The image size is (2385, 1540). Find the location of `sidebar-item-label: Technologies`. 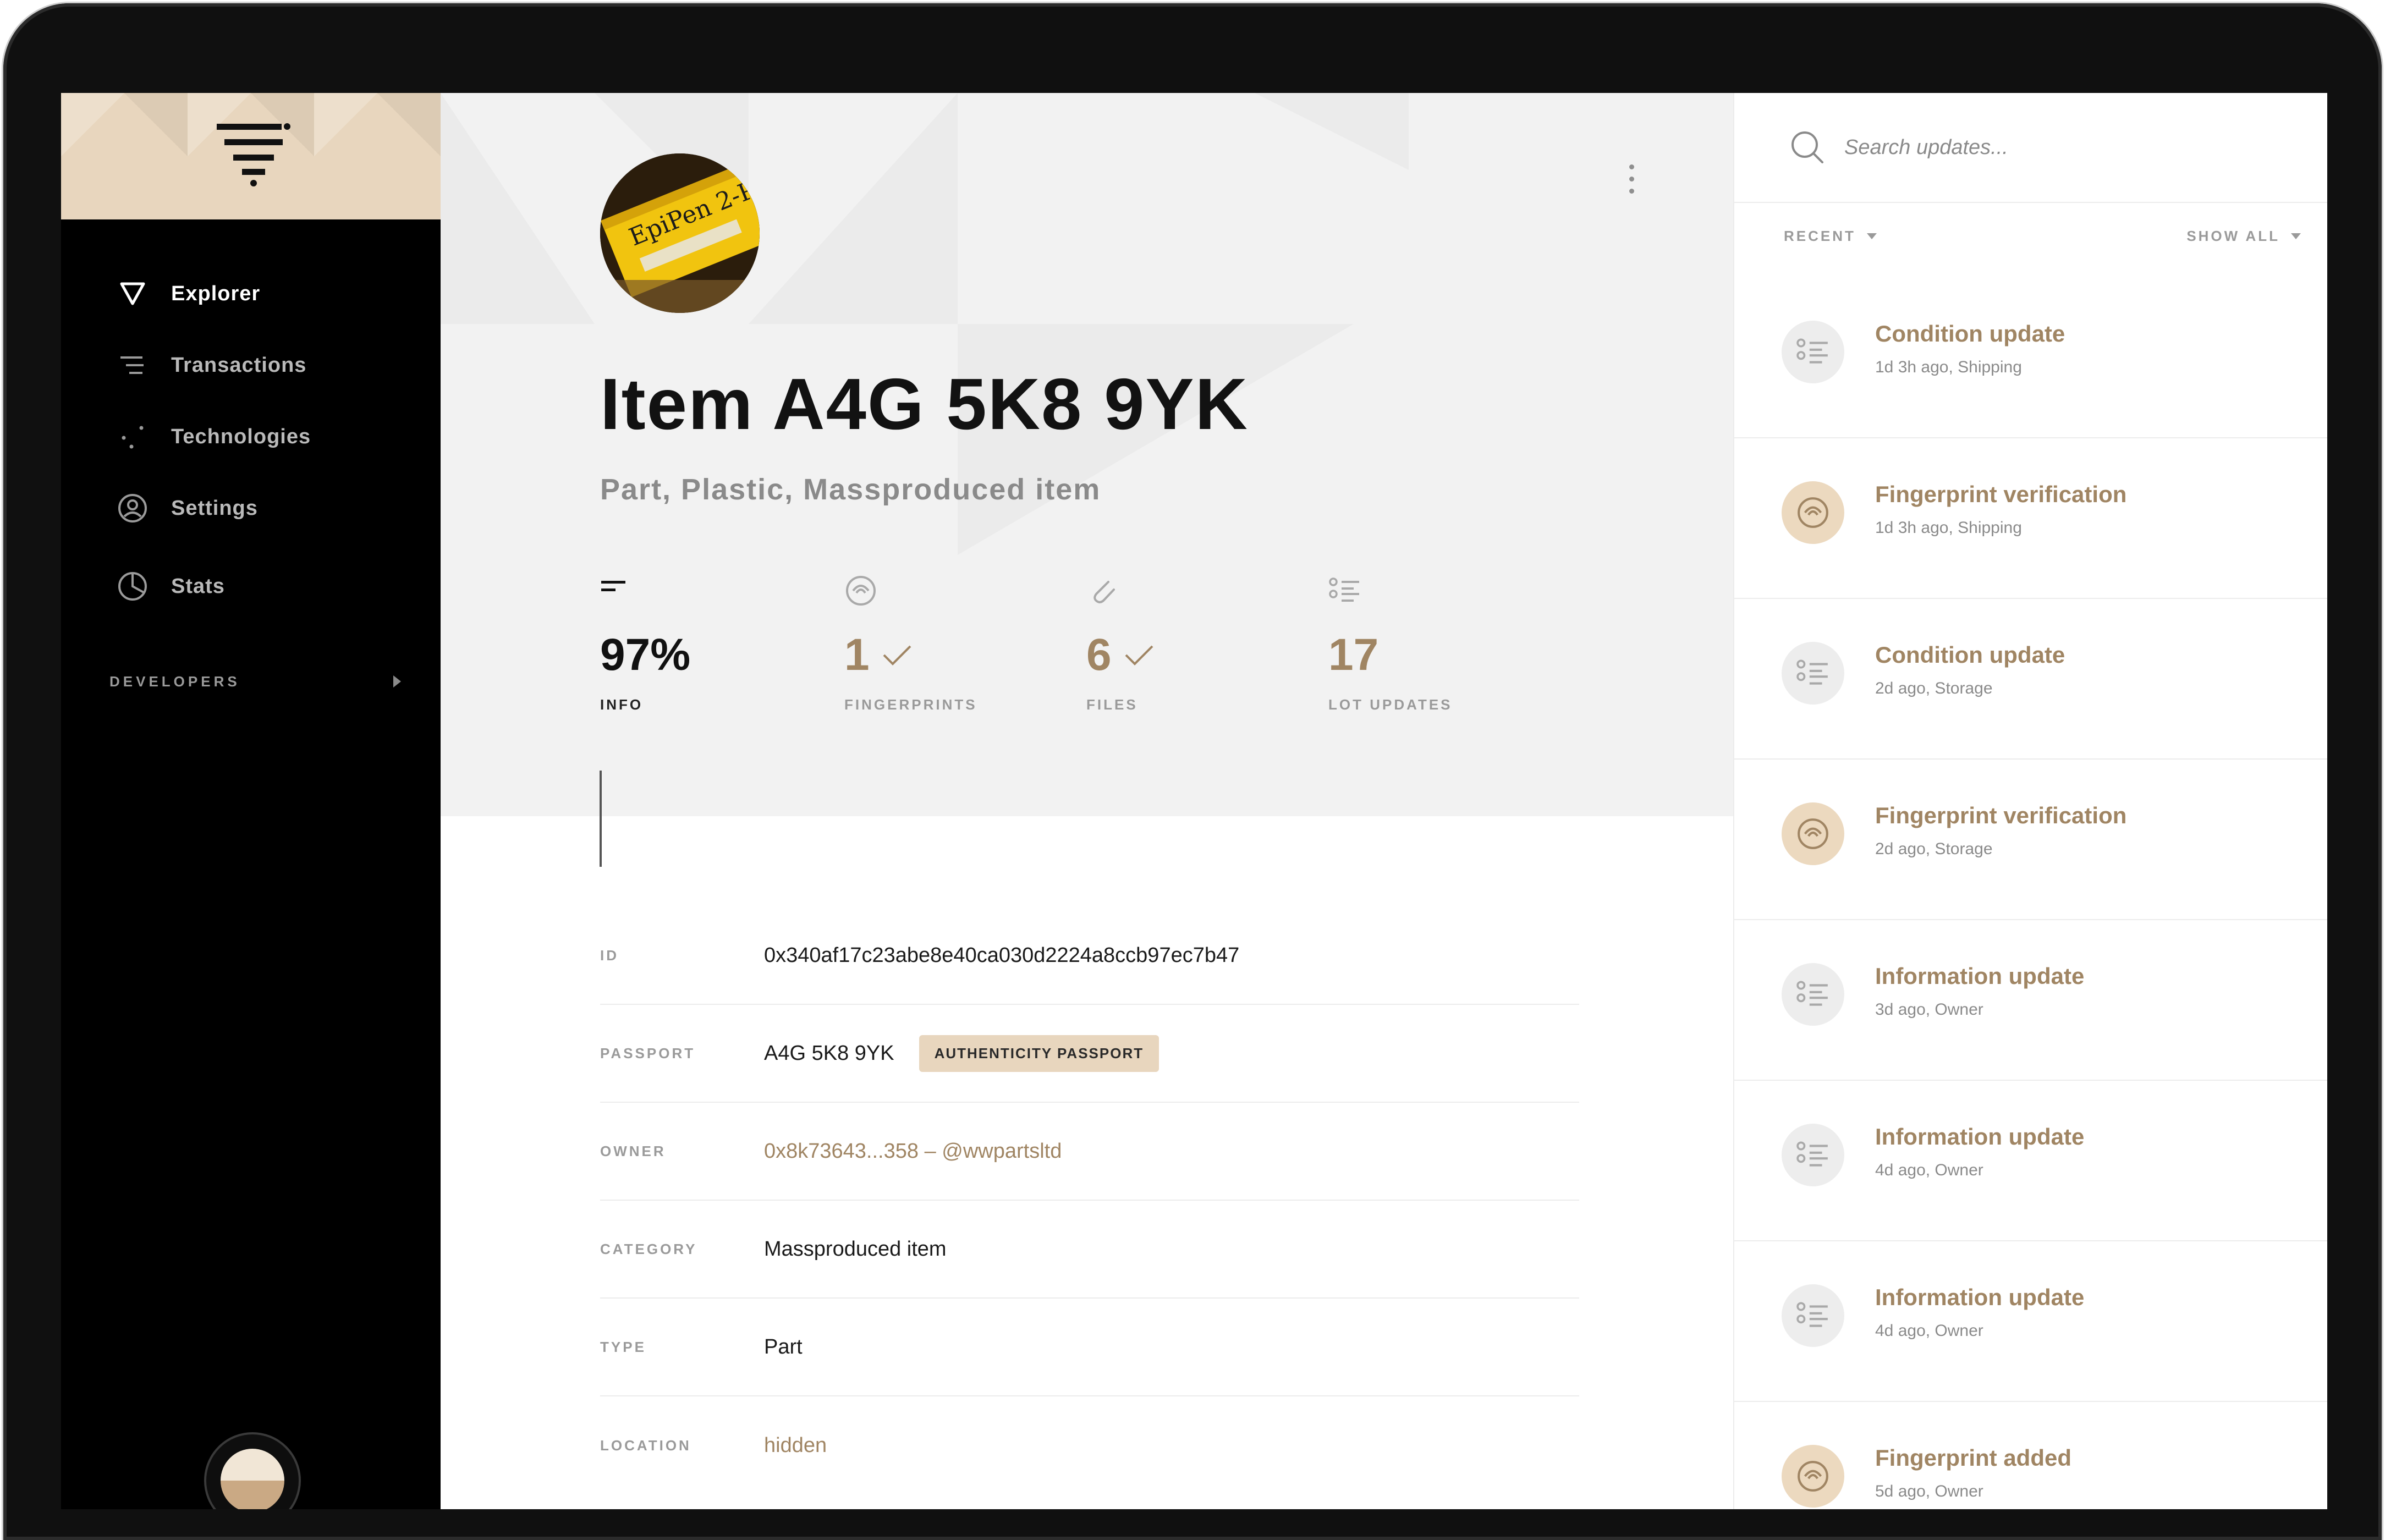

sidebar-item-label: Technologies is located at coordinates (241, 437).